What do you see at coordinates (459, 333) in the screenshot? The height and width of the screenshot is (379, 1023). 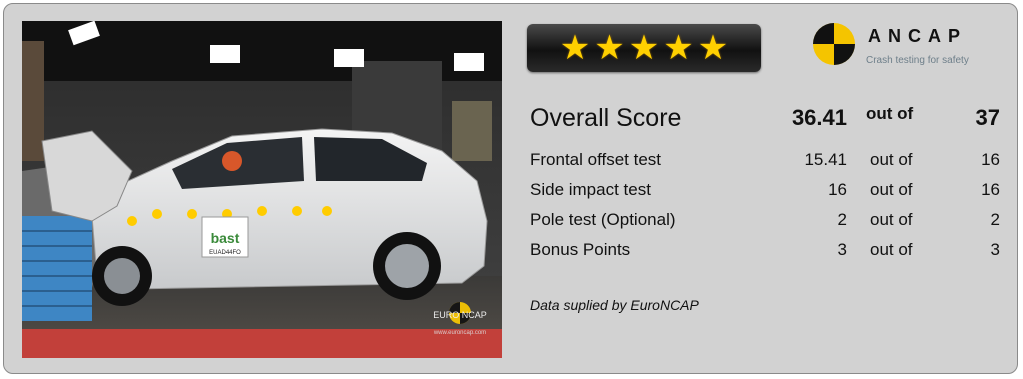 I see `euroncap-url: www.euroncap.com` at bounding box center [459, 333].